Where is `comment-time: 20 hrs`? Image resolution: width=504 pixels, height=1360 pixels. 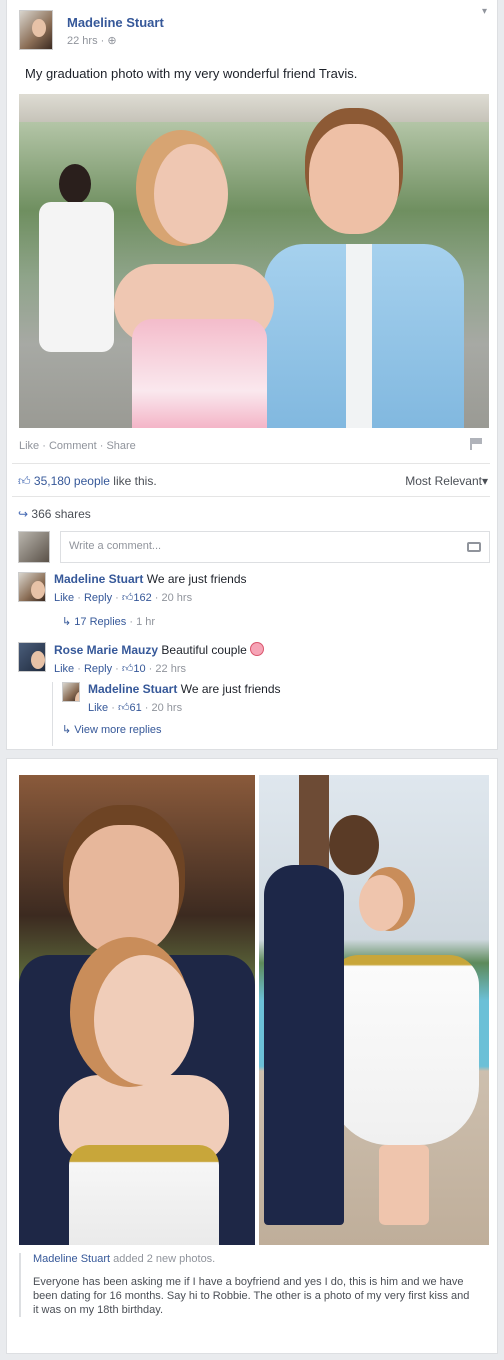
comment-time: 20 hrs is located at coordinates (177, 598).